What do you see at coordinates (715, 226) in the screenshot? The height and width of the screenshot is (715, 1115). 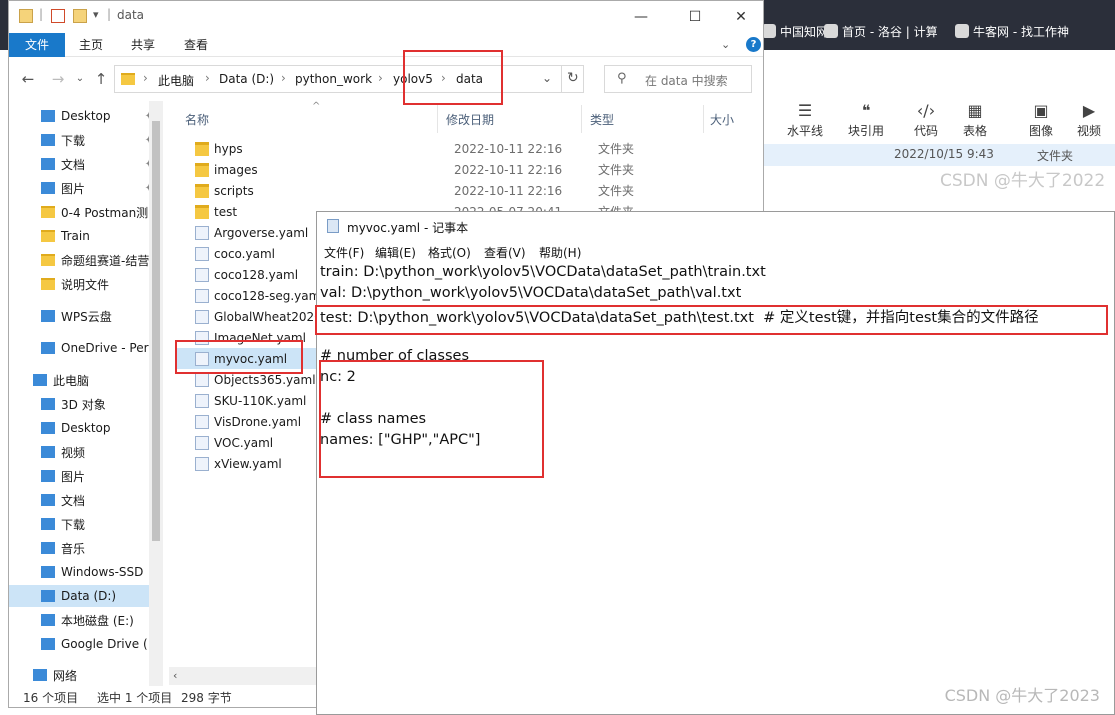 I see `notepad-titlebar: myvoc.yaml - 记事本` at bounding box center [715, 226].